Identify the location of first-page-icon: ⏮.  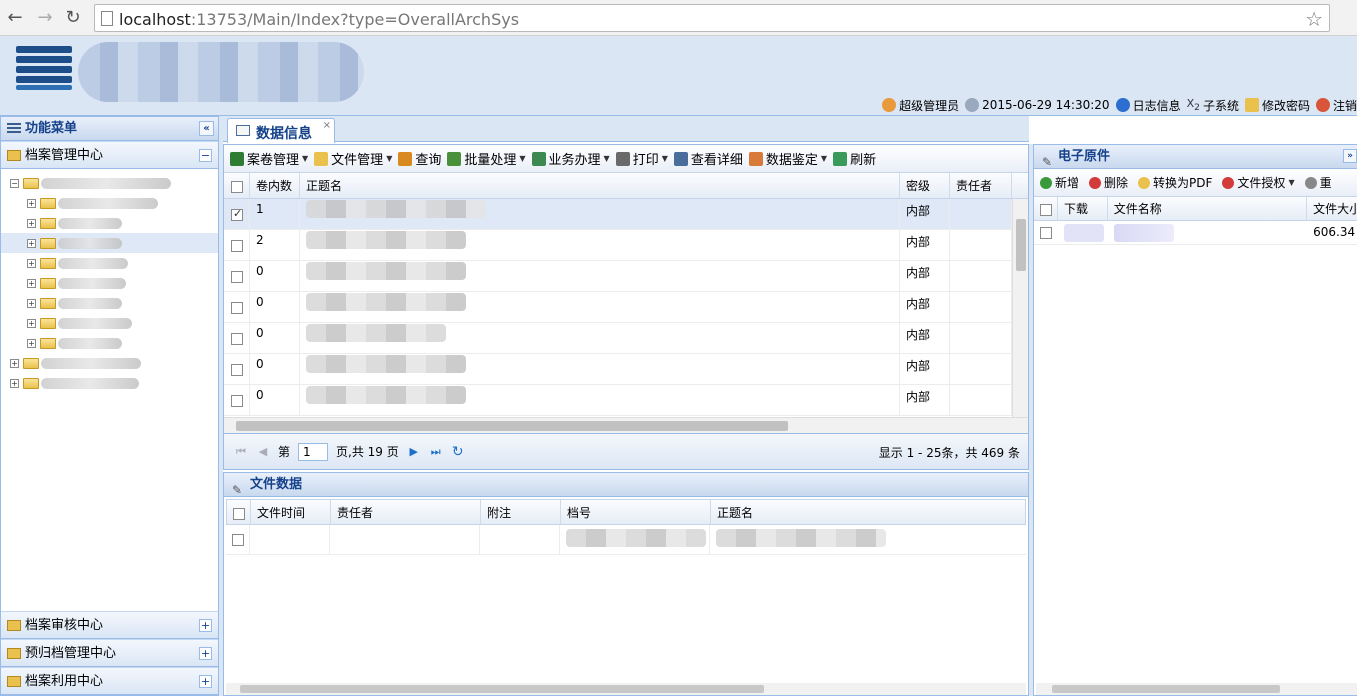
(241, 452).